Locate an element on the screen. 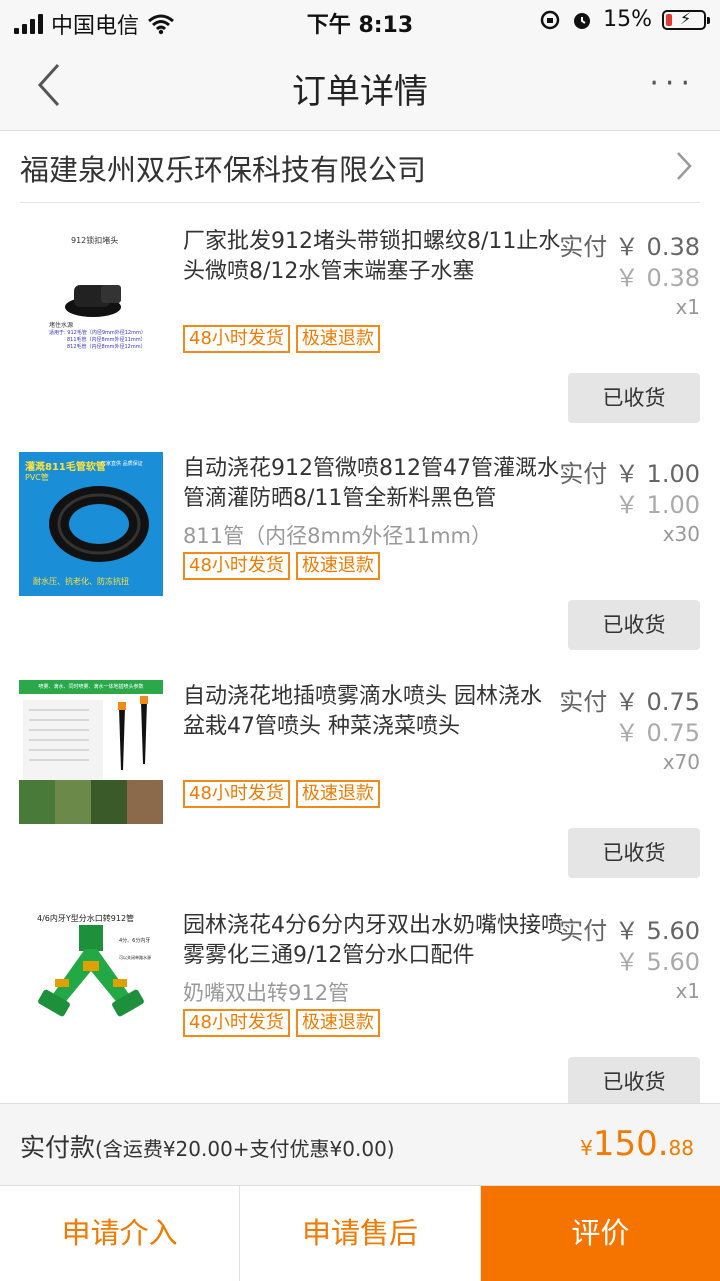 The image size is (720, 1281). hose-coil-image is located at coordinates (99, 524).